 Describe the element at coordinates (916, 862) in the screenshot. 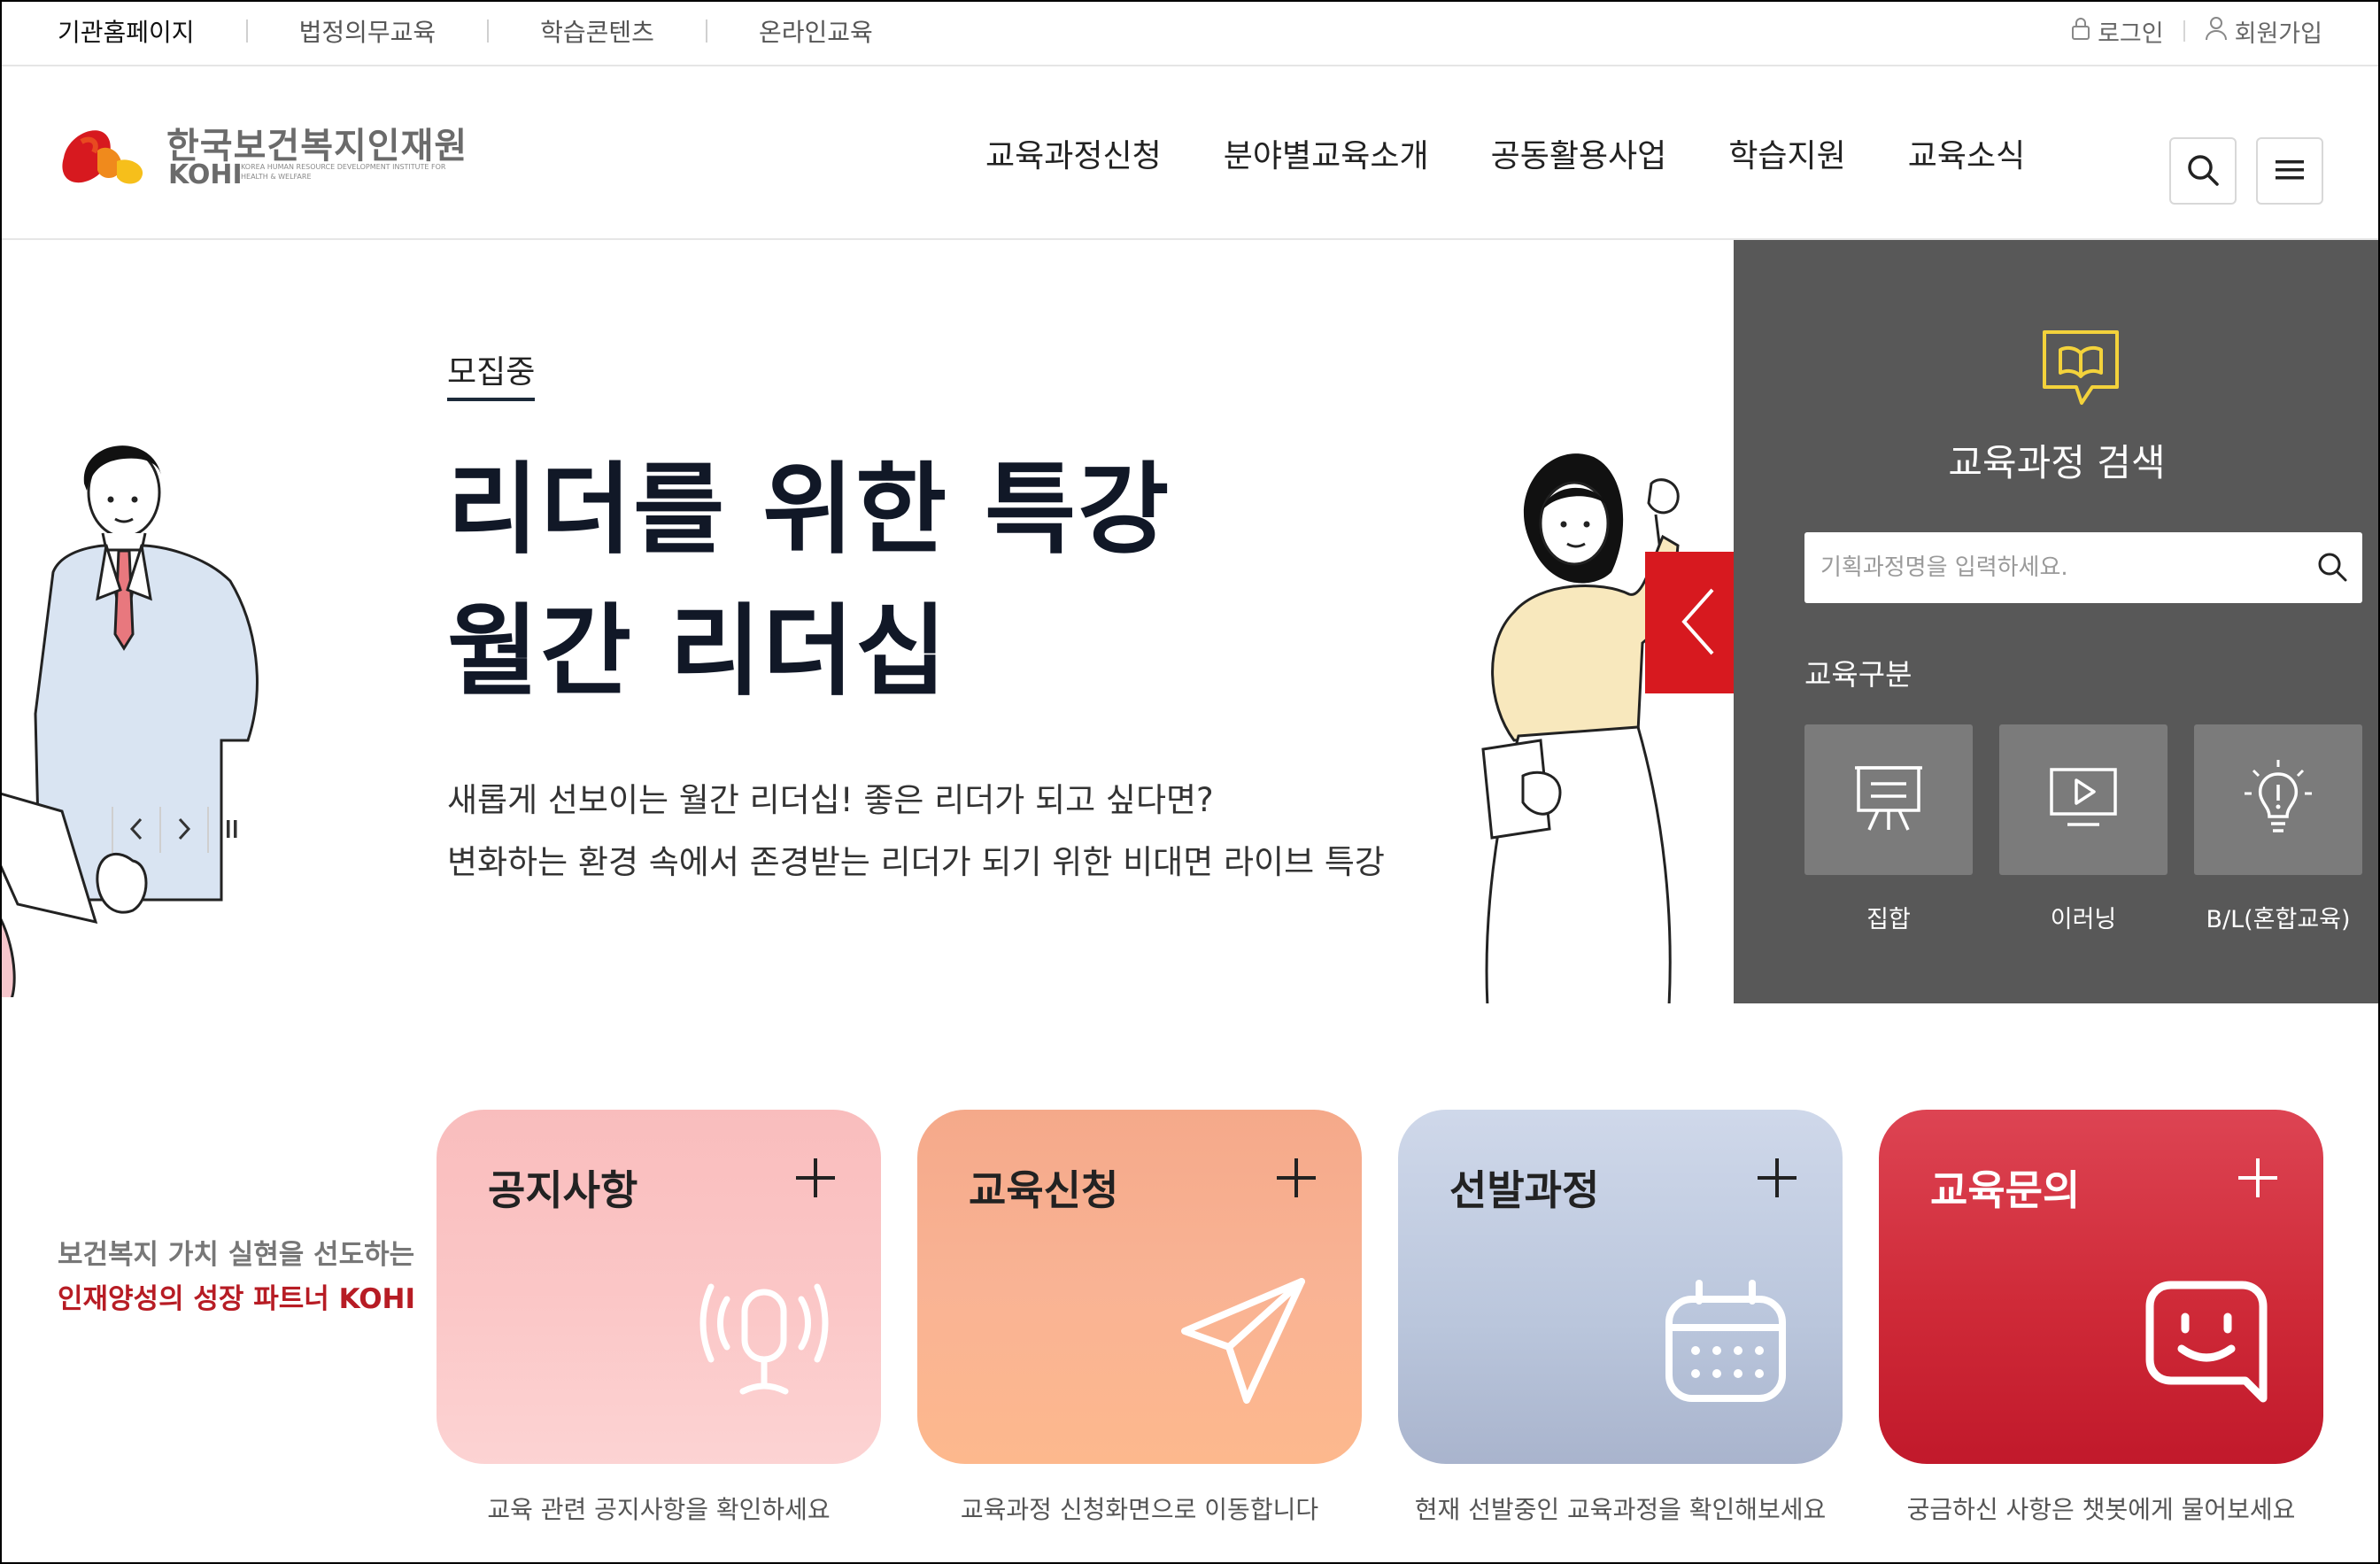

I see `hero-desc-line2: 변화하는 환경 속에서 존경받는 리더가 되기 위한 비대면 라이브 특강` at that location.